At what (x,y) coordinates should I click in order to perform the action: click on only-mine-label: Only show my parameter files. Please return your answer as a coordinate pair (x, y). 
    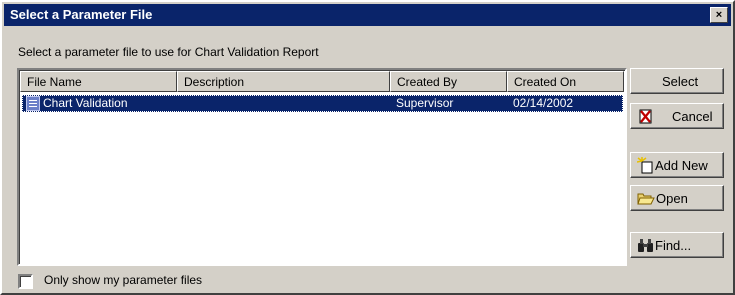
    Looking at the image, I should click on (123, 280).